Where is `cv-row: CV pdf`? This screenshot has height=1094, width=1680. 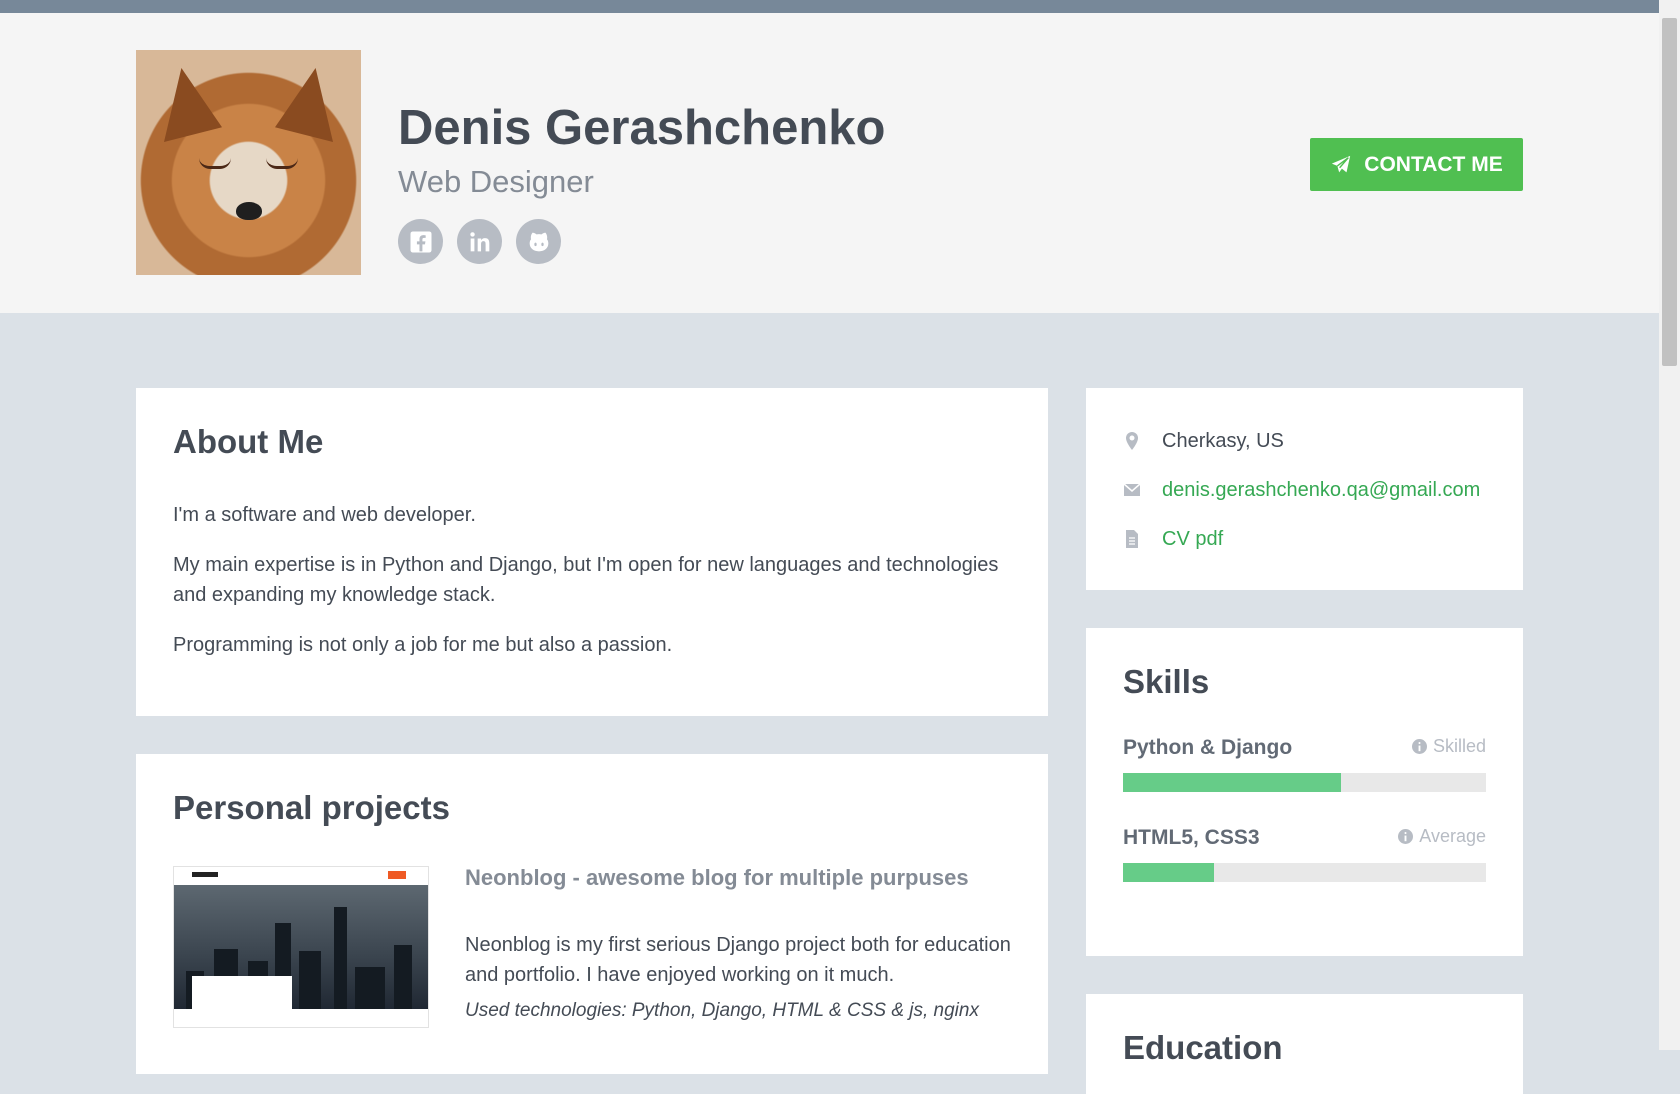
cv-row: CV pdf is located at coordinates (1173, 539).